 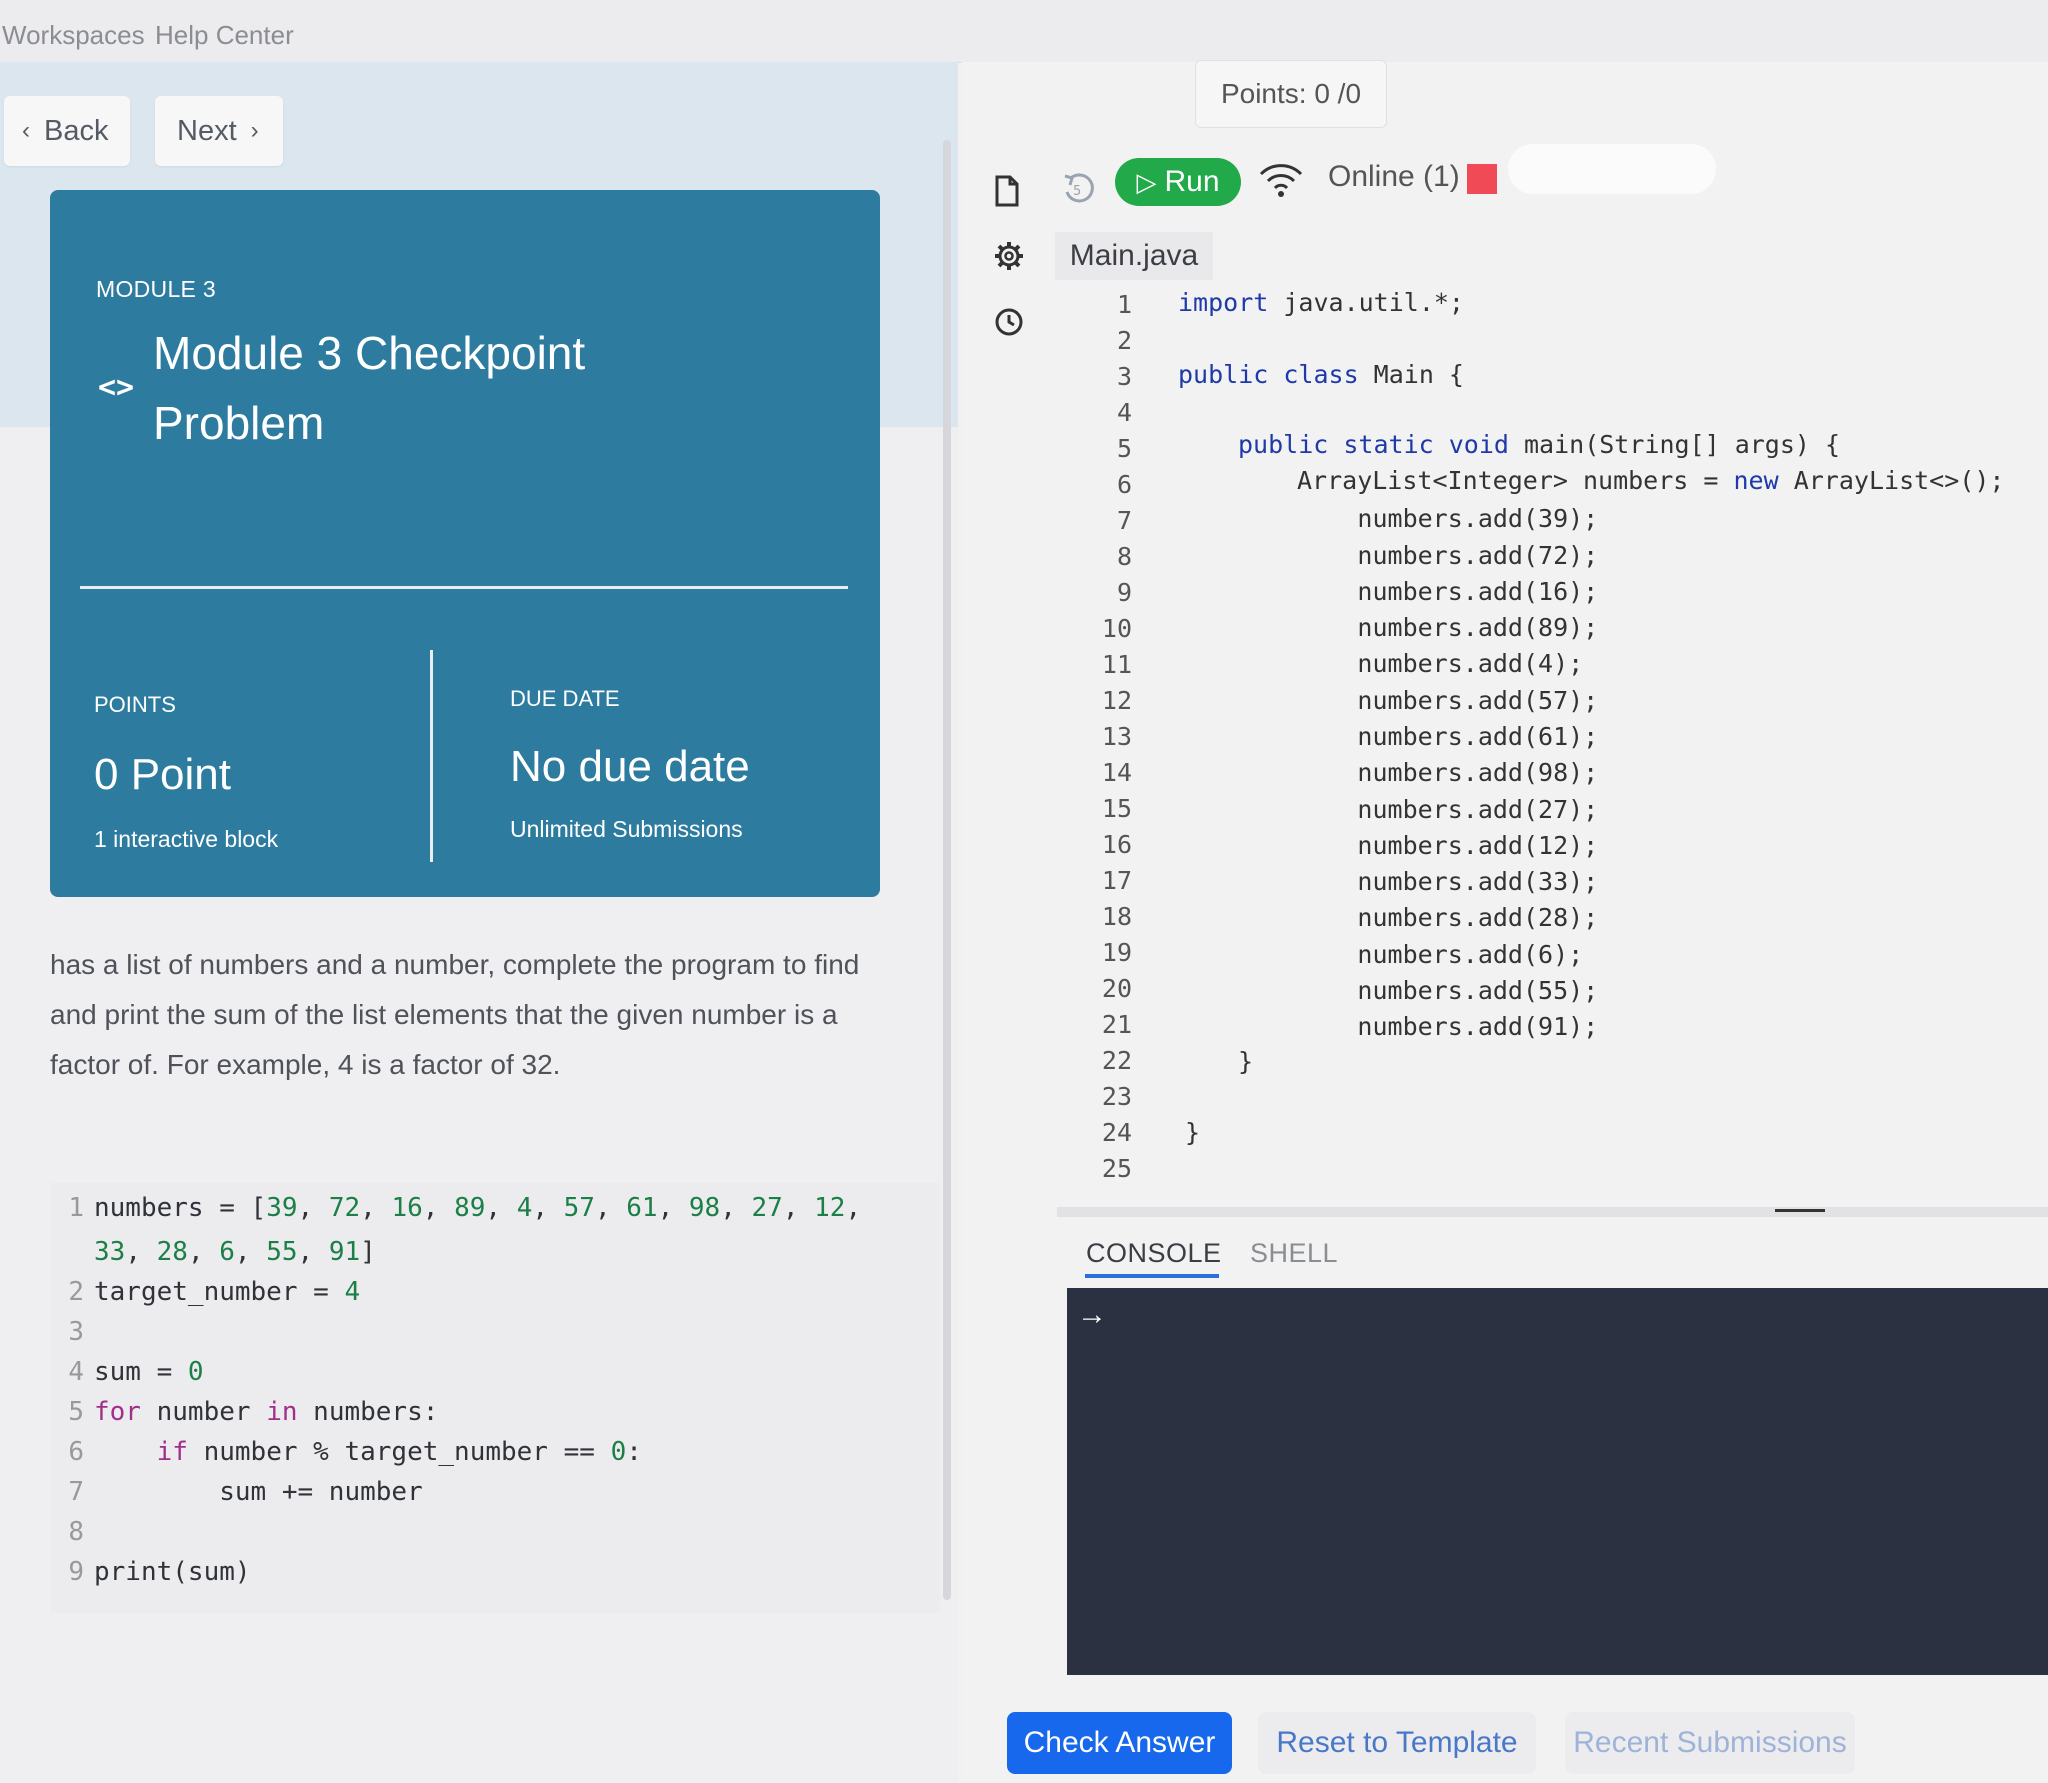 I want to click on due-date-label: DUE DATE, so click(x=565, y=698).